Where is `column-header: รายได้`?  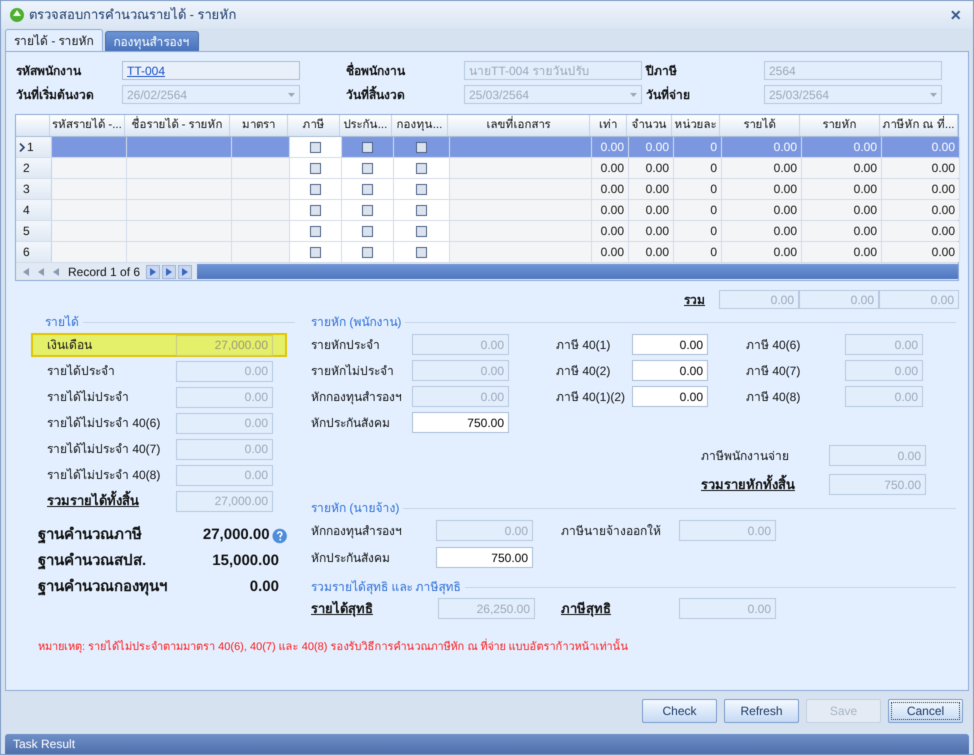 column-header: รายได้ is located at coordinates (760, 125).